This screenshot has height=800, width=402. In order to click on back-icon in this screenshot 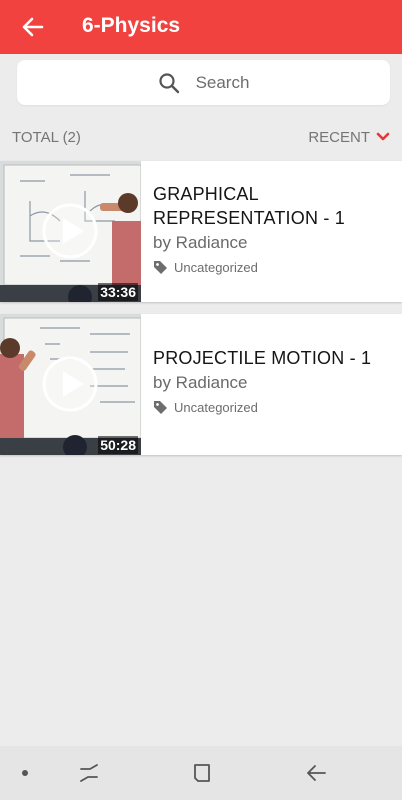, I will do `click(316, 773)`.